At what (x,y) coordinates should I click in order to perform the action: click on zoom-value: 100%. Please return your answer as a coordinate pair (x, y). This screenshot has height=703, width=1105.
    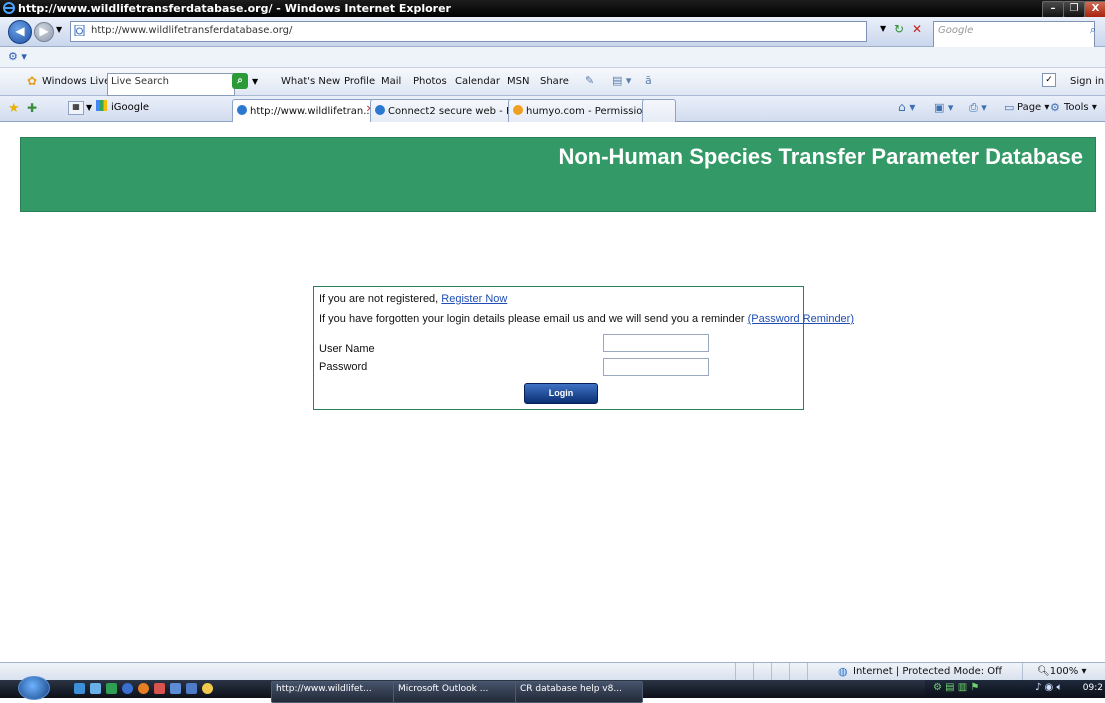
    Looking at the image, I should click on (1064, 671).